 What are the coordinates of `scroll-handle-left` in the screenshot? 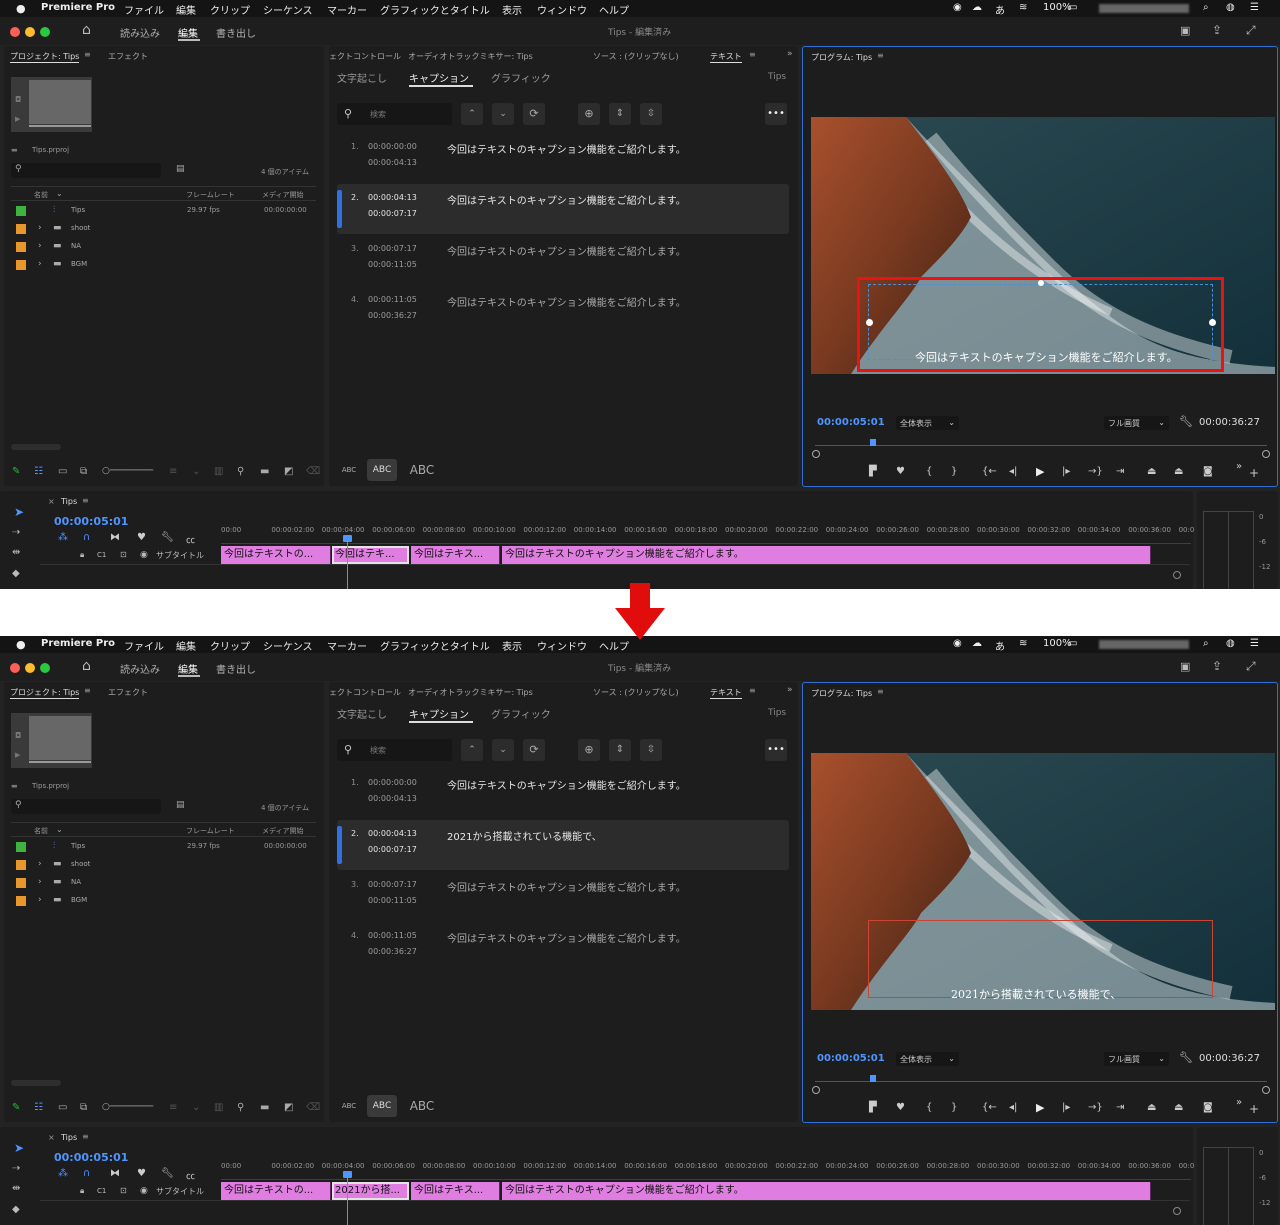 It's located at (816, 454).